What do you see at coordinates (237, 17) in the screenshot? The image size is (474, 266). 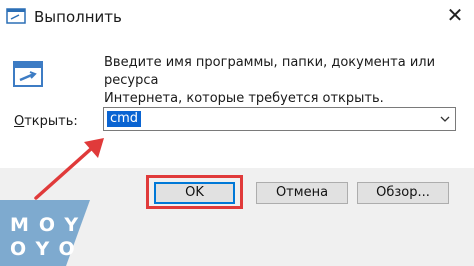 I see `title-bar: Выполнить ✕` at bounding box center [237, 17].